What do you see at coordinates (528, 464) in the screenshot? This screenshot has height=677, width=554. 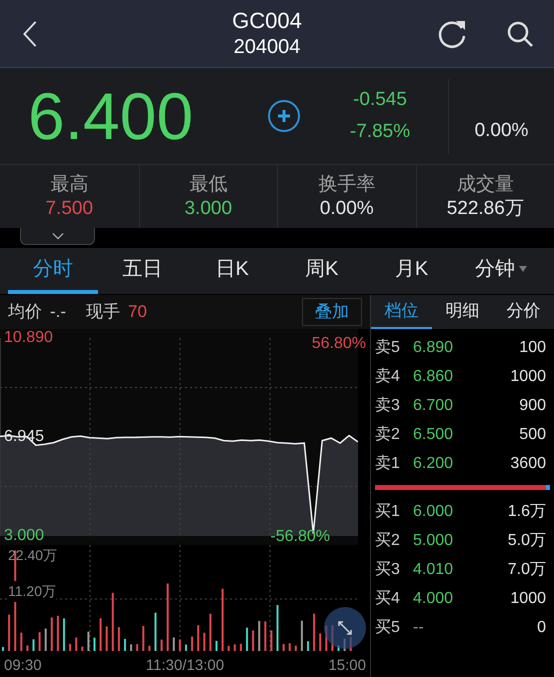 I see `order-volume: 3600` at bounding box center [528, 464].